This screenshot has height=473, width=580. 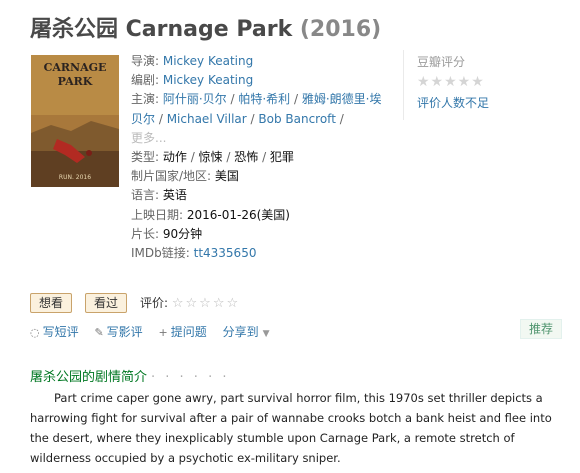 I want to click on release-value: 2016-01-26(美国), so click(x=238, y=214).